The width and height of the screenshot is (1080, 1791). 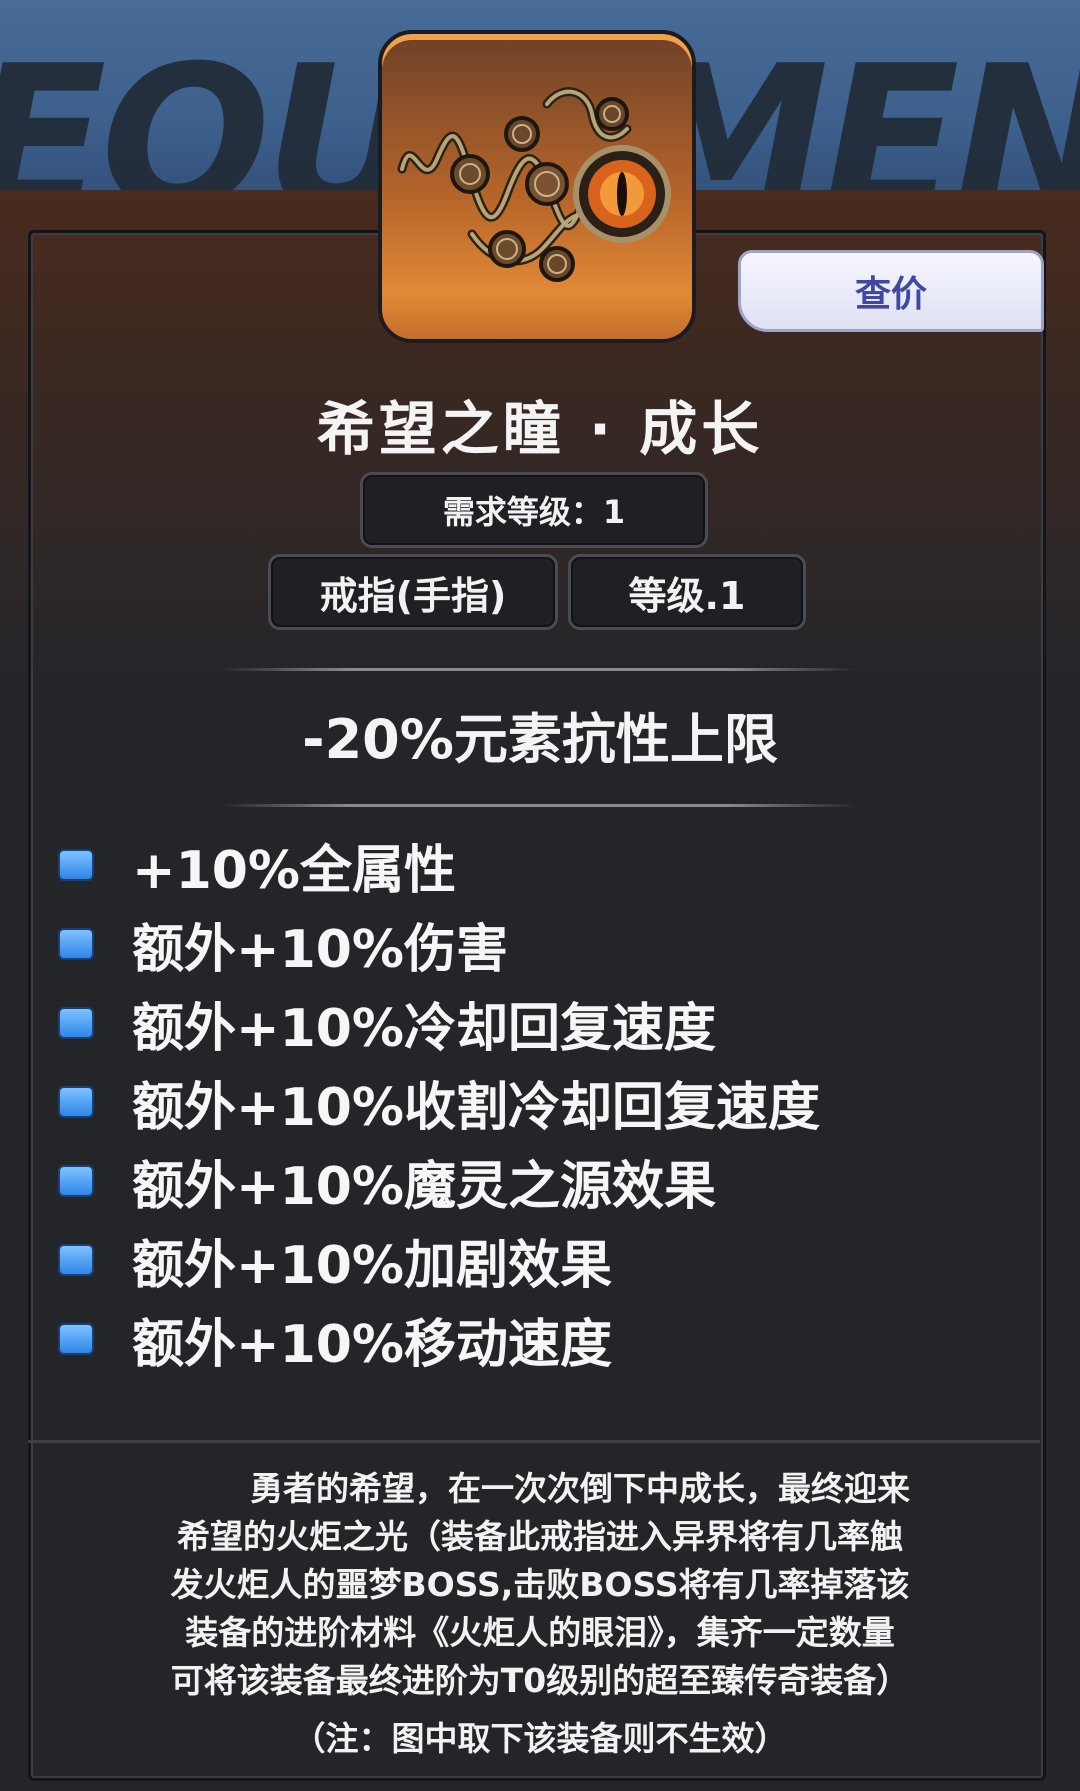 What do you see at coordinates (580, 1488) in the screenshot?
I see `description-line: 勇者的希望，在一次次倒下中成长，最终迎来` at bounding box center [580, 1488].